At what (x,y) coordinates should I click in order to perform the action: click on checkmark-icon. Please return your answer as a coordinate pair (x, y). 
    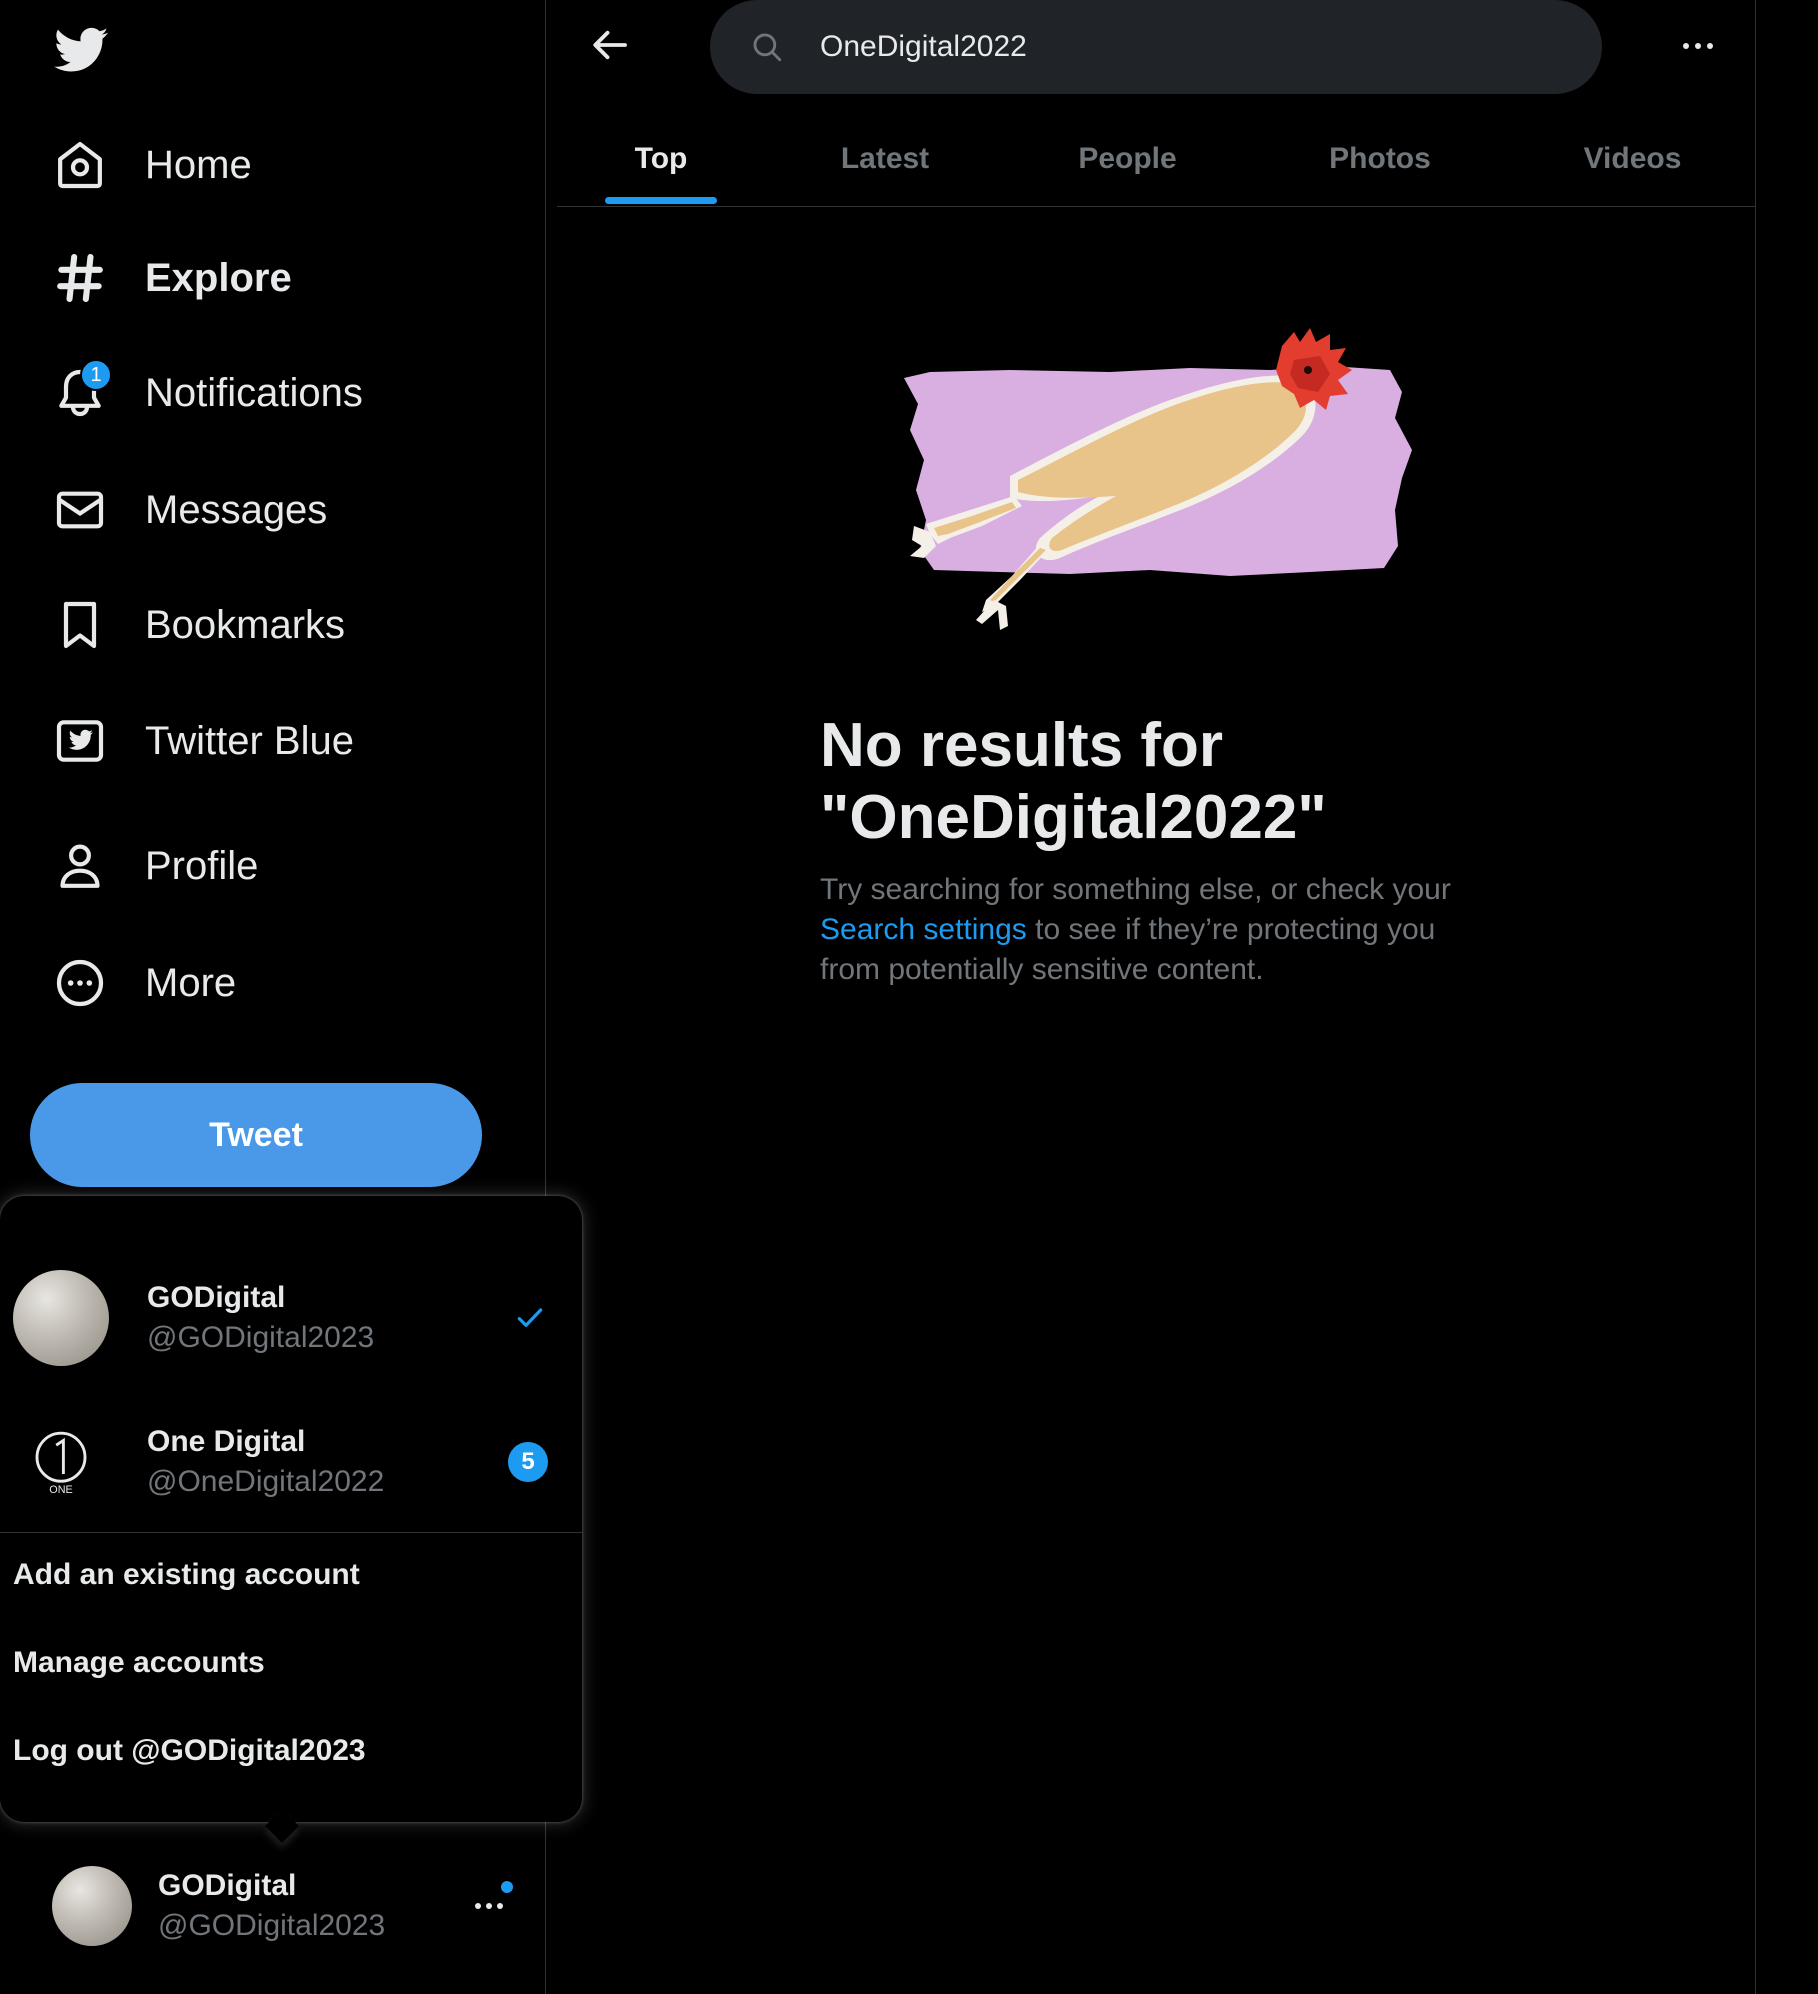
    Looking at the image, I should click on (530, 1317).